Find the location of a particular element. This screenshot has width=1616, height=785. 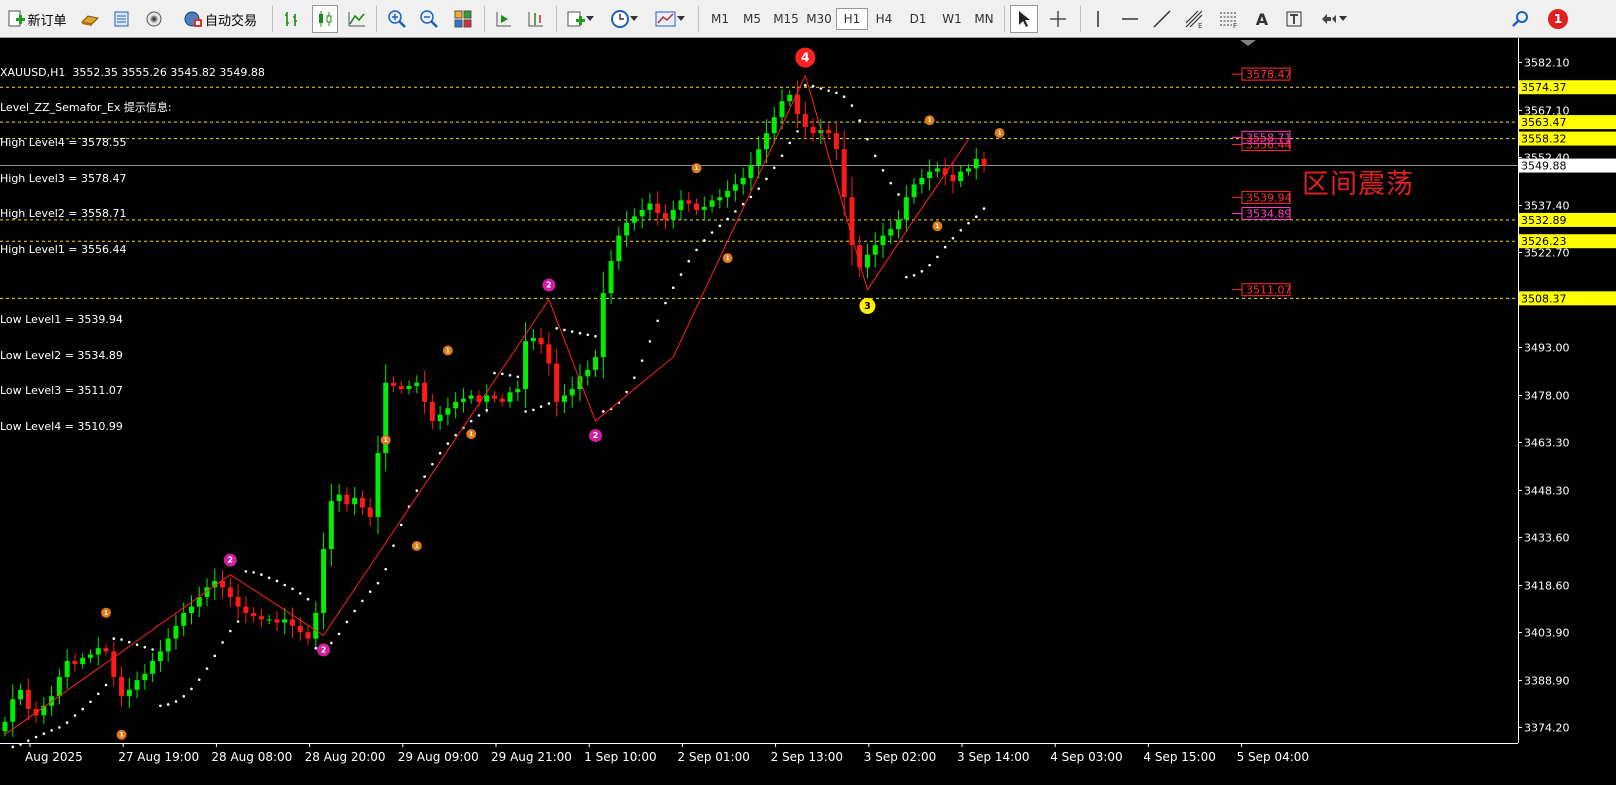

price-scale-area is located at coordinates (1567, 411).